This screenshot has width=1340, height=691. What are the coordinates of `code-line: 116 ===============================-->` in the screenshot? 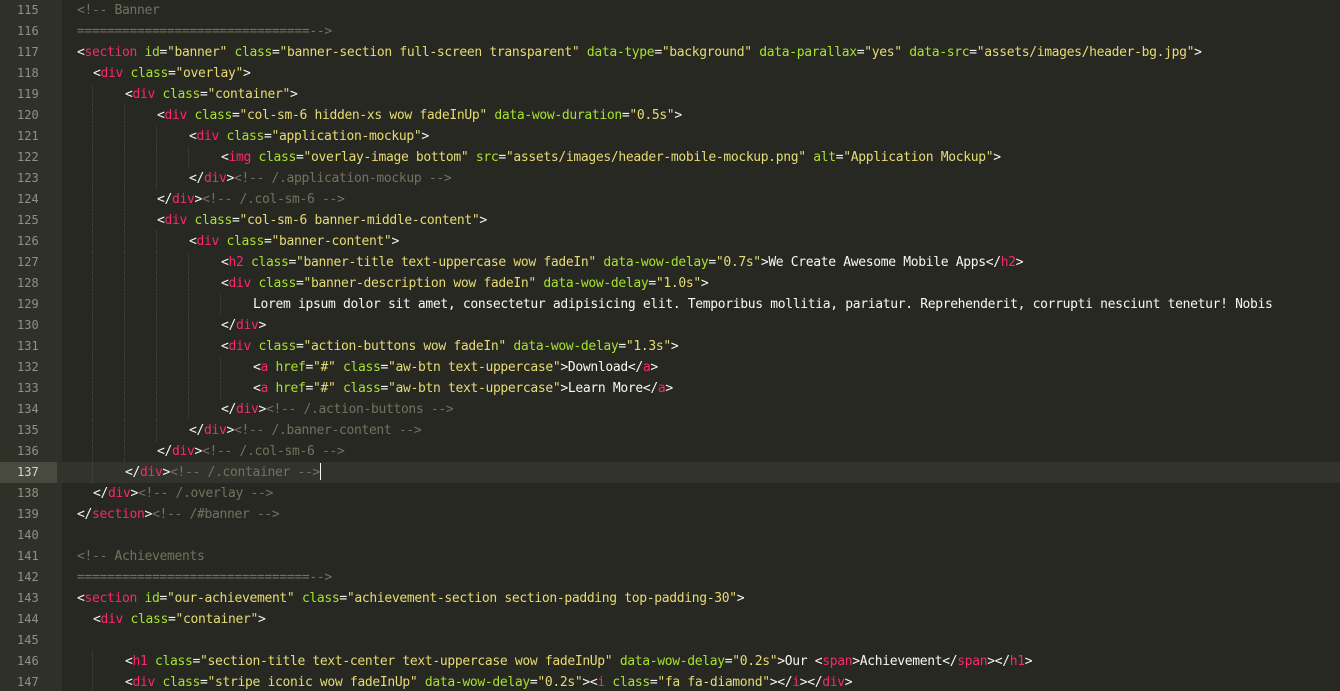 It's located at (670, 31).